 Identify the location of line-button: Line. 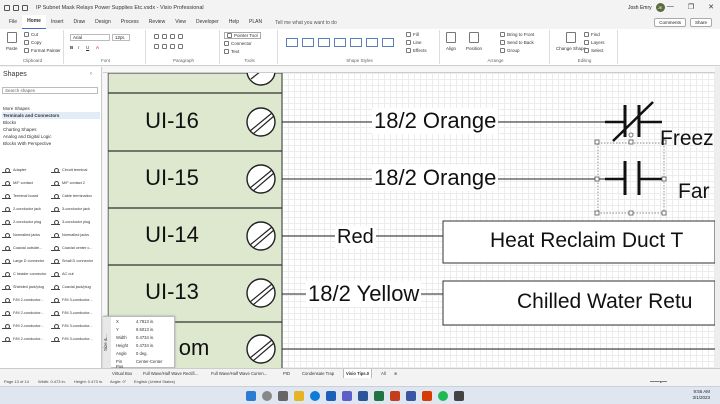
(414, 42).